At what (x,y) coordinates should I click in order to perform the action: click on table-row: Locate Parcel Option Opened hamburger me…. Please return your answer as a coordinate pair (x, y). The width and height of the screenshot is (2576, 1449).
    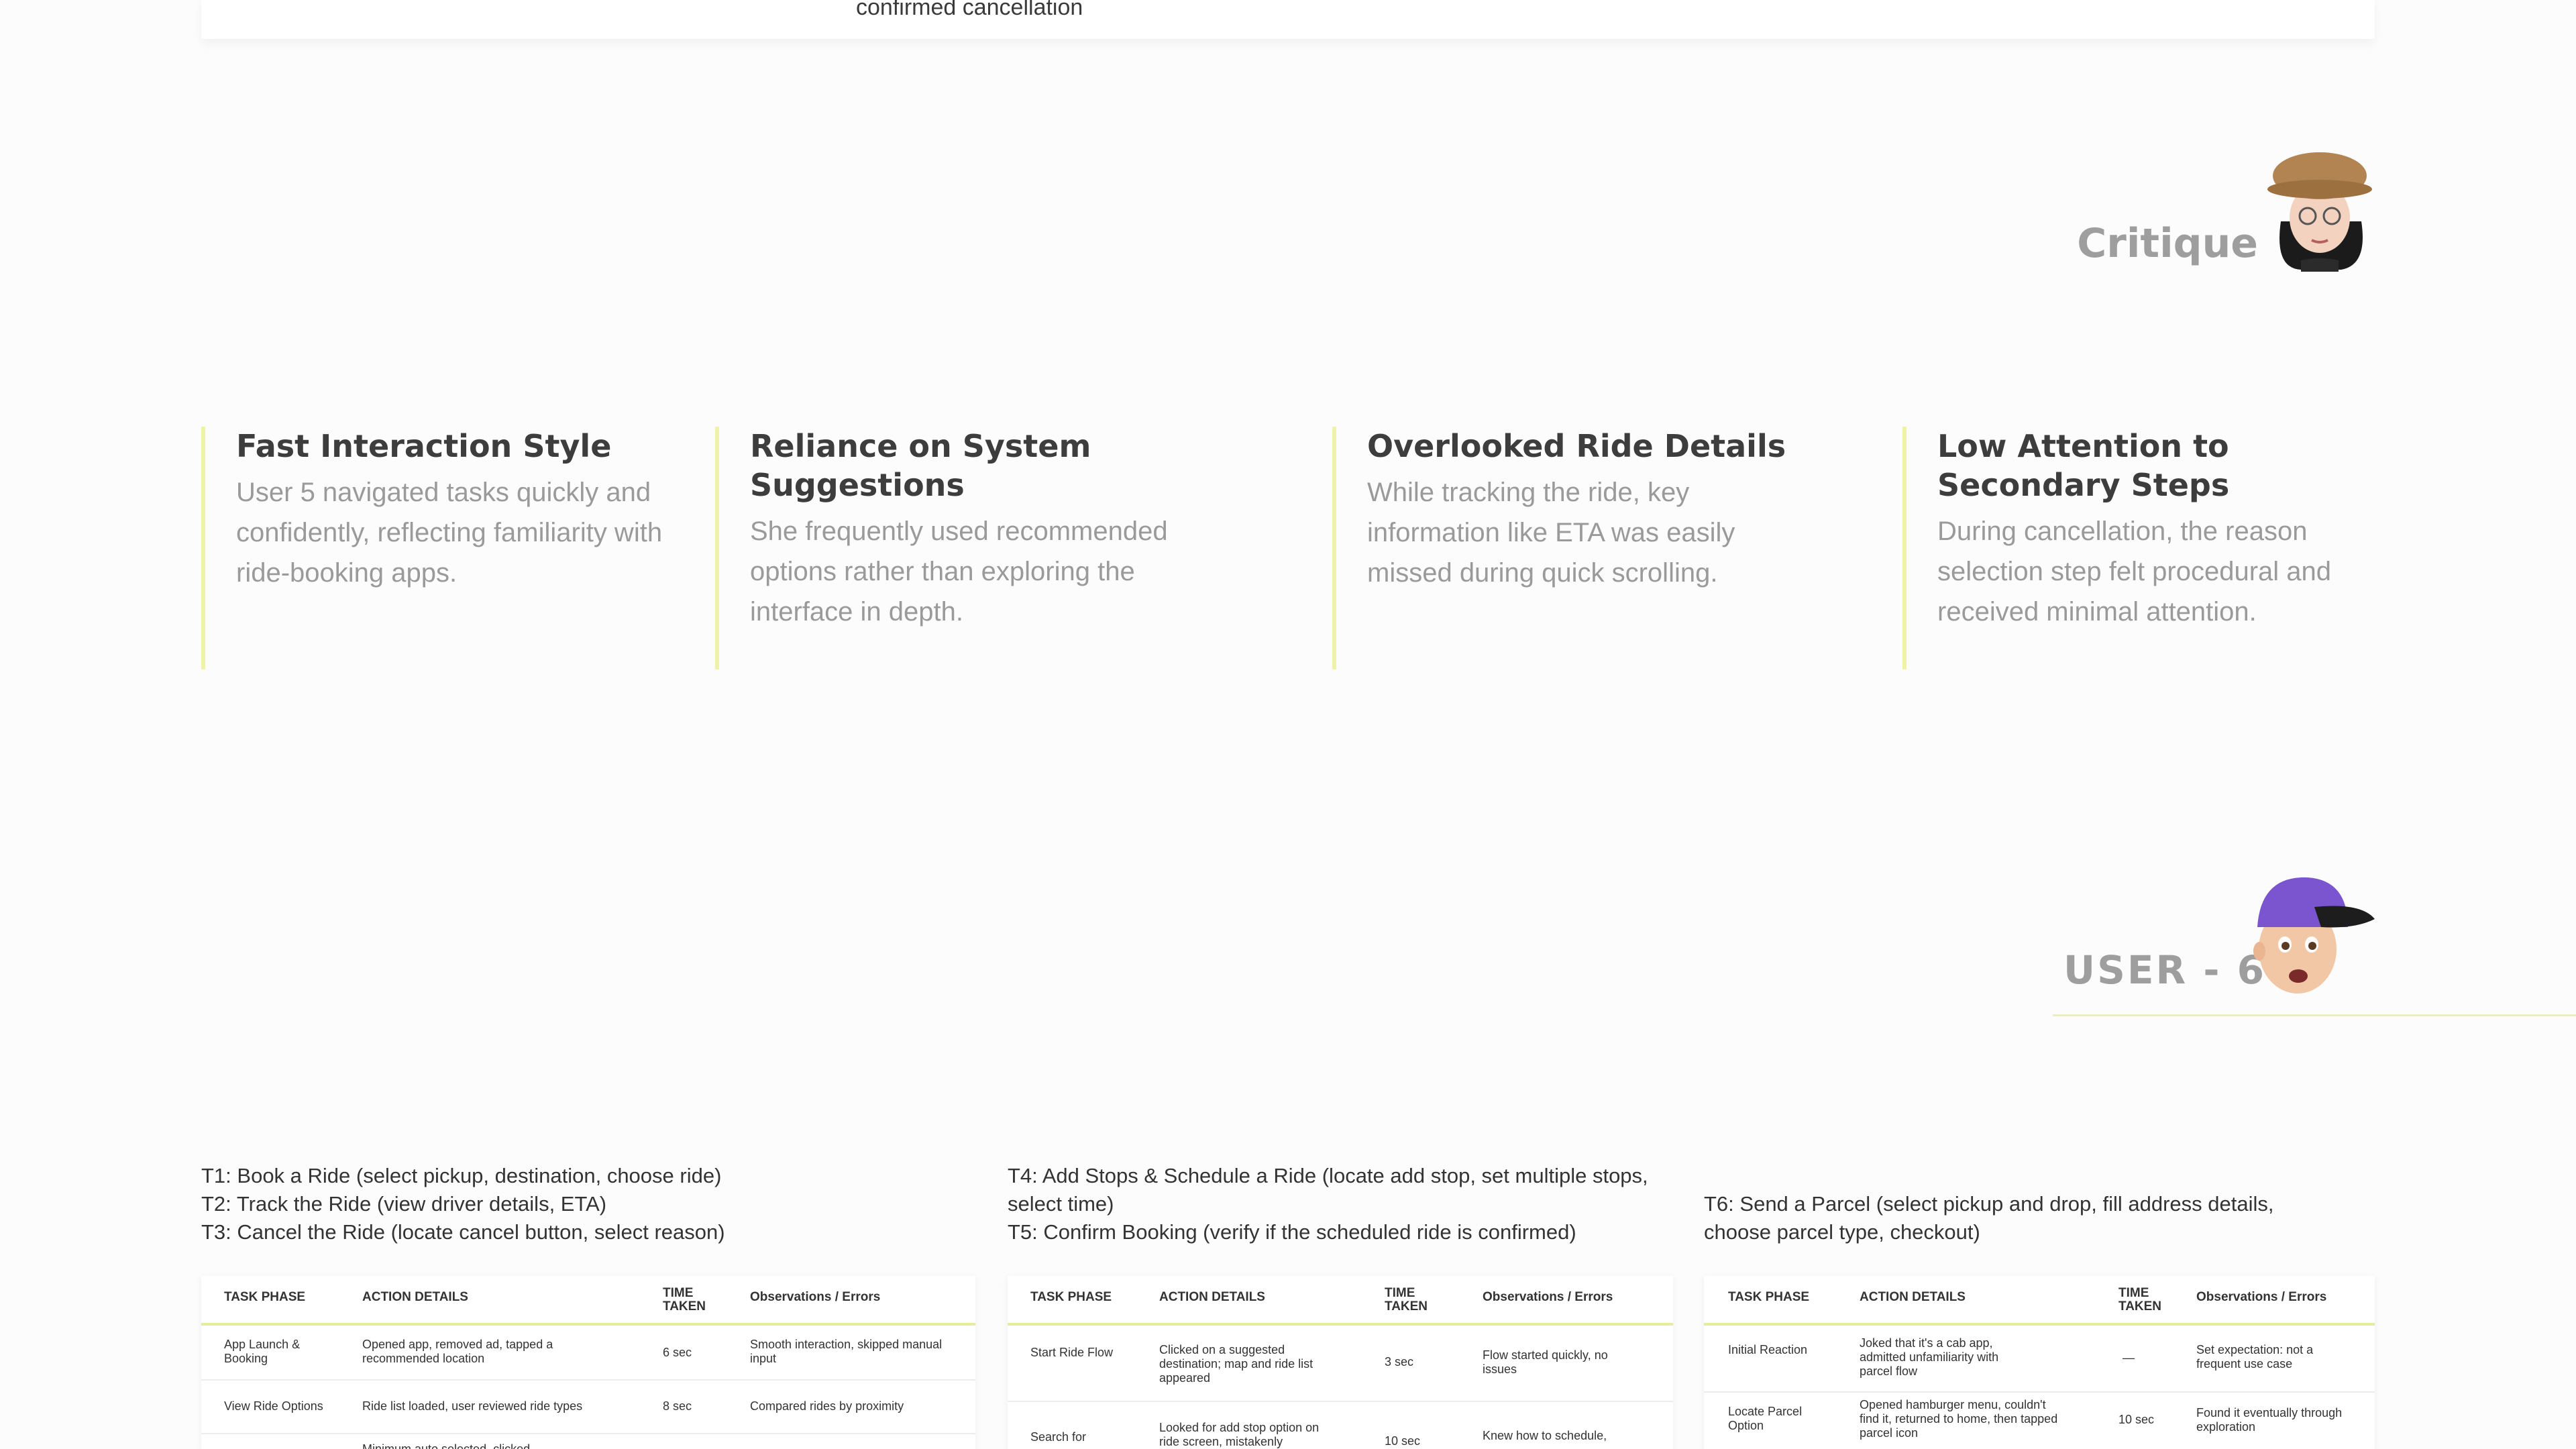
    Looking at the image, I should click on (2039, 1421).